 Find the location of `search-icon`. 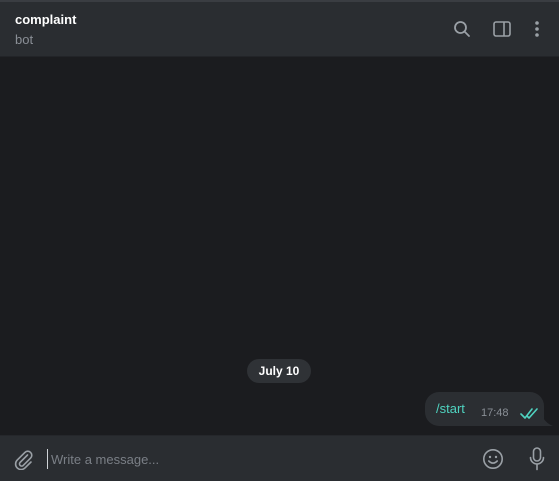

search-icon is located at coordinates (462, 29).